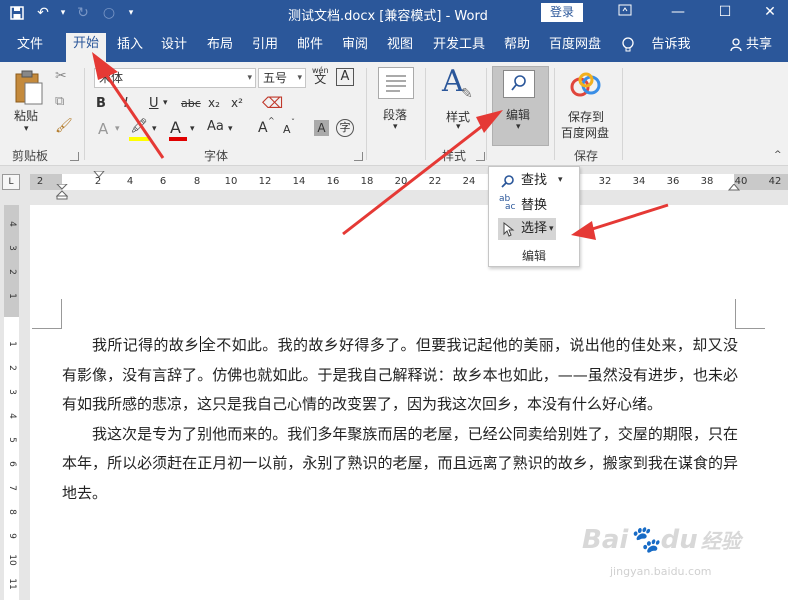 The image size is (788, 600). What do you see at coordinates (517, 48) in the screenshot?
I see `tab-help: 帮助` at bounding box center [517, 48].